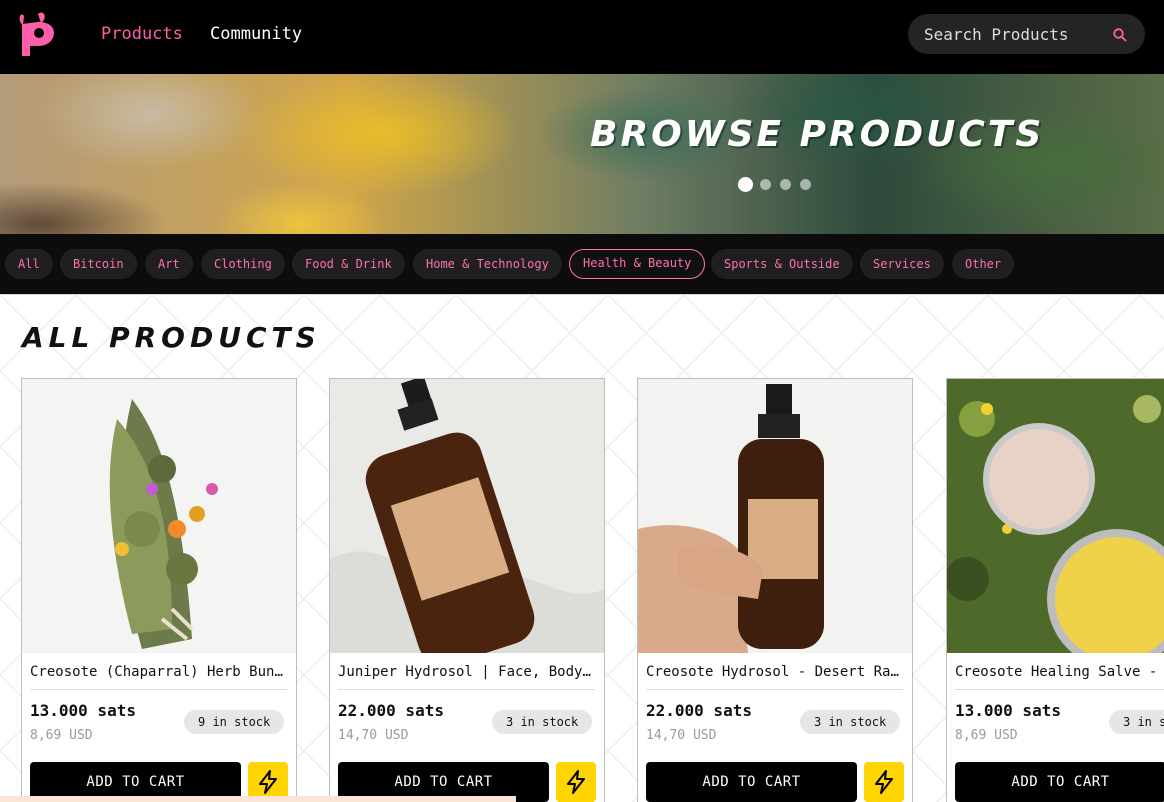 Image resolution: width=1164 pixels, height=802 pixels. What do you see at coordinates (983, 264) in the screenshot?
I see `category-chip-other: Other` at bounding box center [983, 264].